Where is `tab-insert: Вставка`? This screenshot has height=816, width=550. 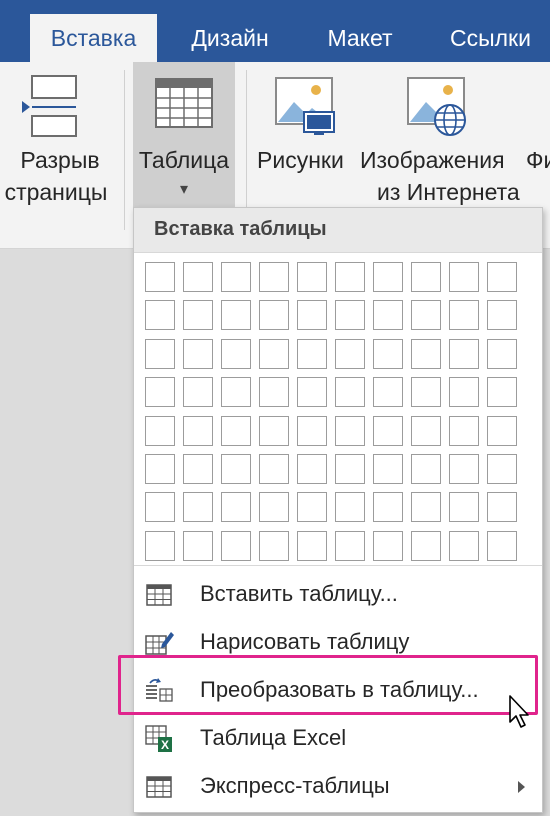 tab-insert: Вставка is located at coordinates (93, 38).